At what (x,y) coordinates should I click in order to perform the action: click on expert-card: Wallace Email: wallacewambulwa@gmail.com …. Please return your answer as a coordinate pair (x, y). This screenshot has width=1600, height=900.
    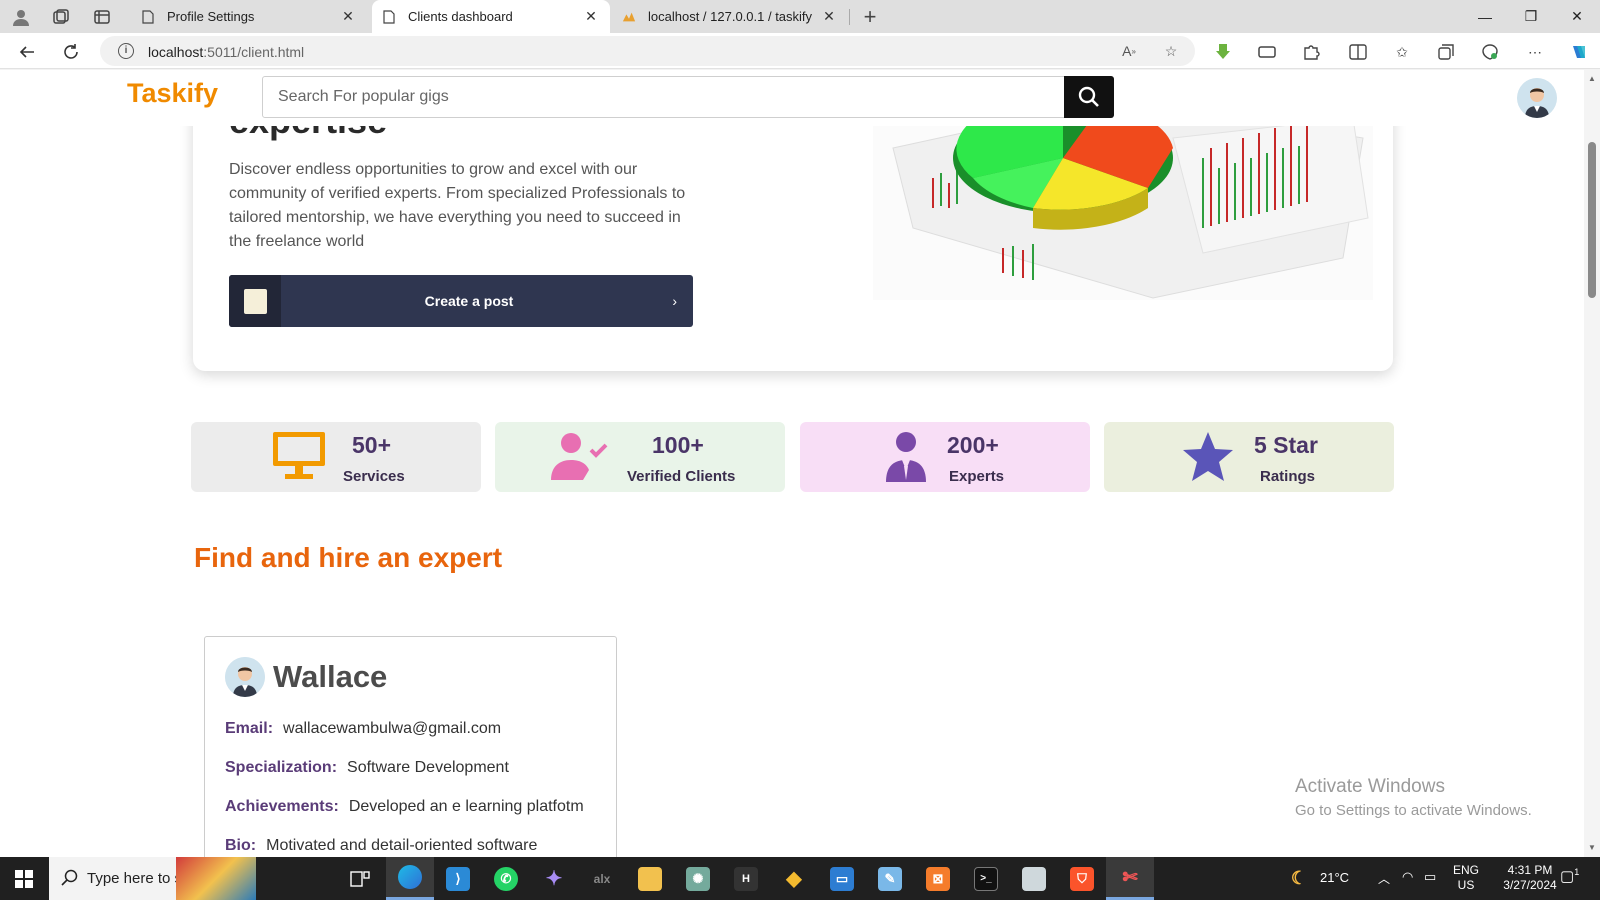
    Looking at the image, I should click on (410, 746).